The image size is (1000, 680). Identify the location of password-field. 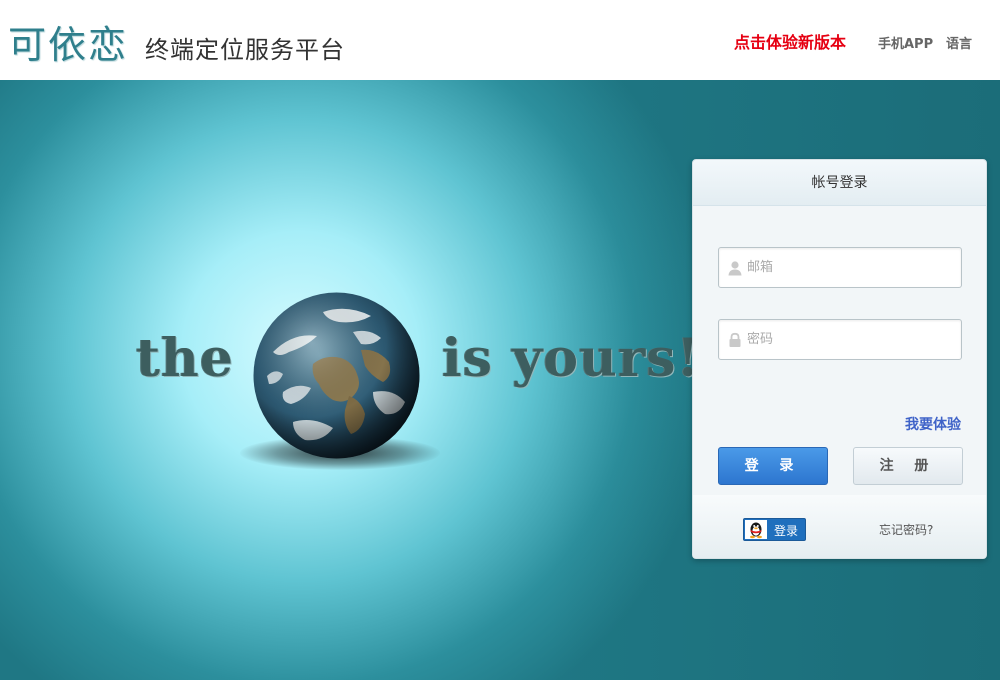
(840, 339).